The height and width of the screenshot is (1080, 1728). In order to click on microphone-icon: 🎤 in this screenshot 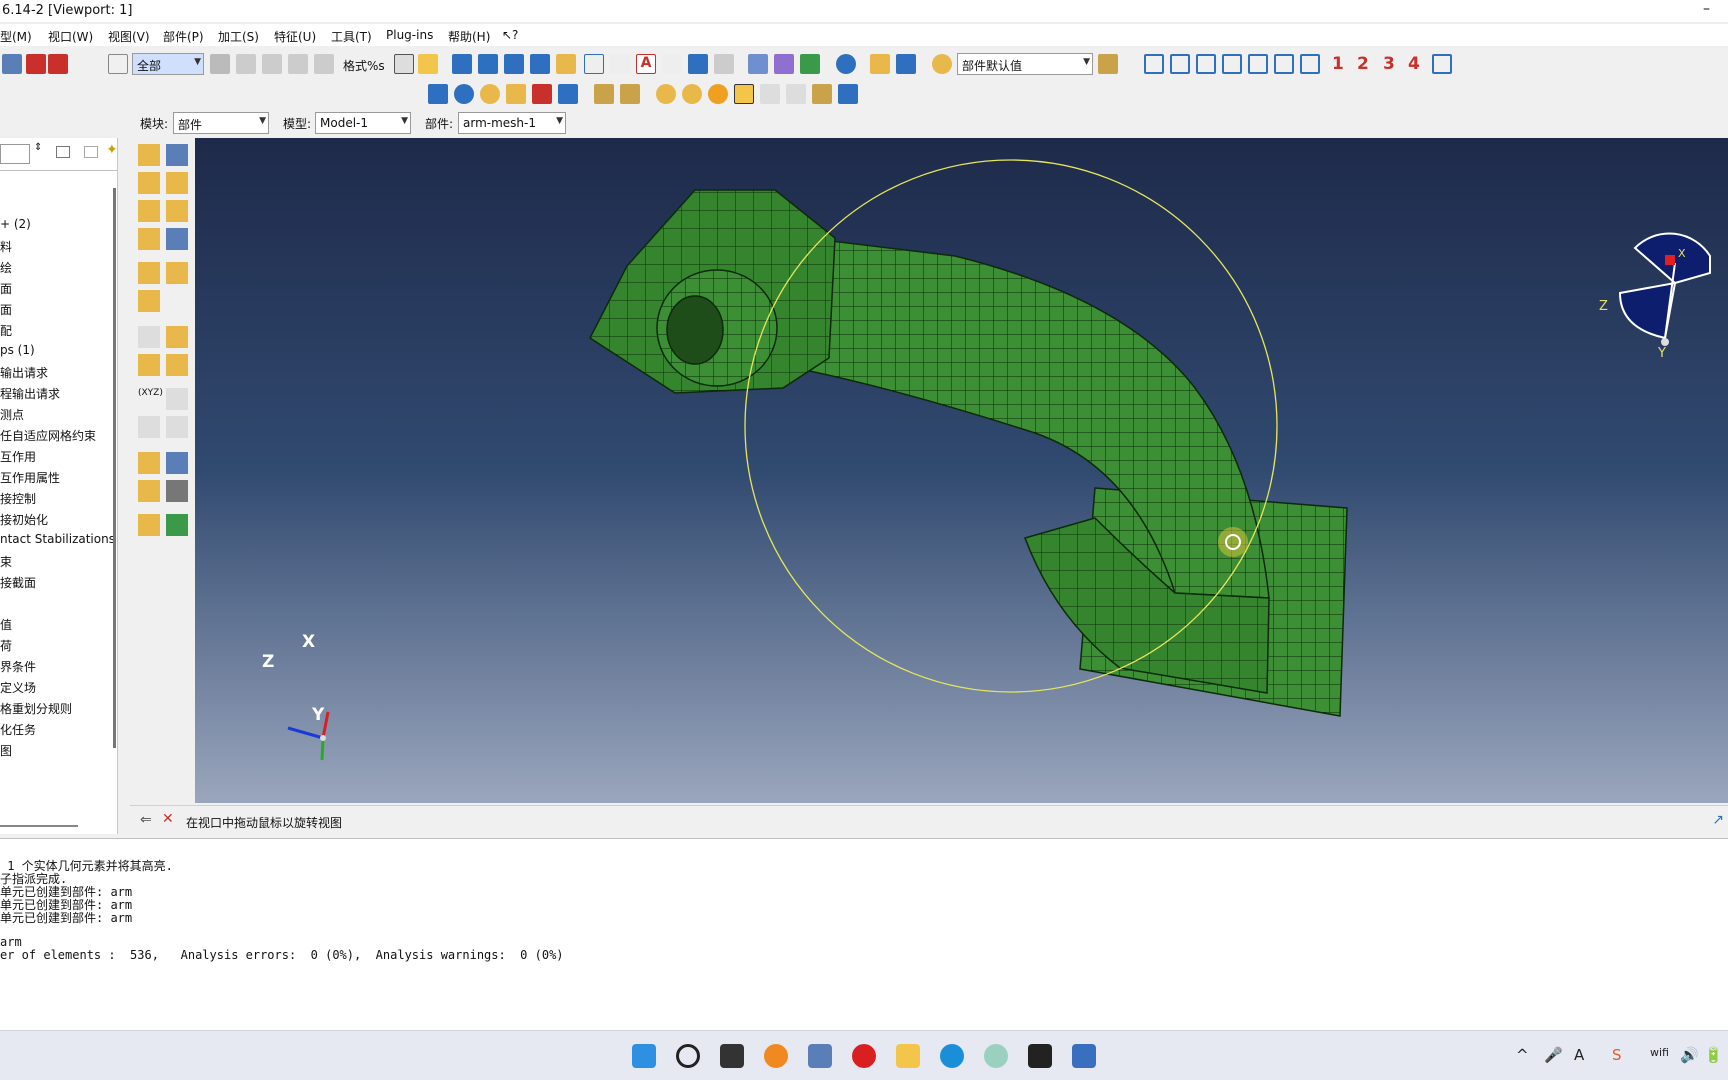, I will do `click(1553, 1055)`.